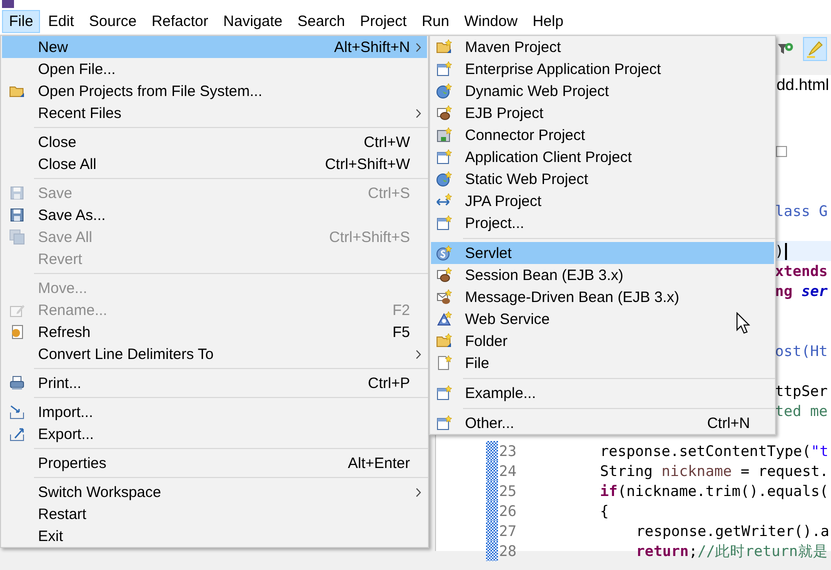  I want to click on code-line: if(nickname.trim().equals(, so click(714, 491).